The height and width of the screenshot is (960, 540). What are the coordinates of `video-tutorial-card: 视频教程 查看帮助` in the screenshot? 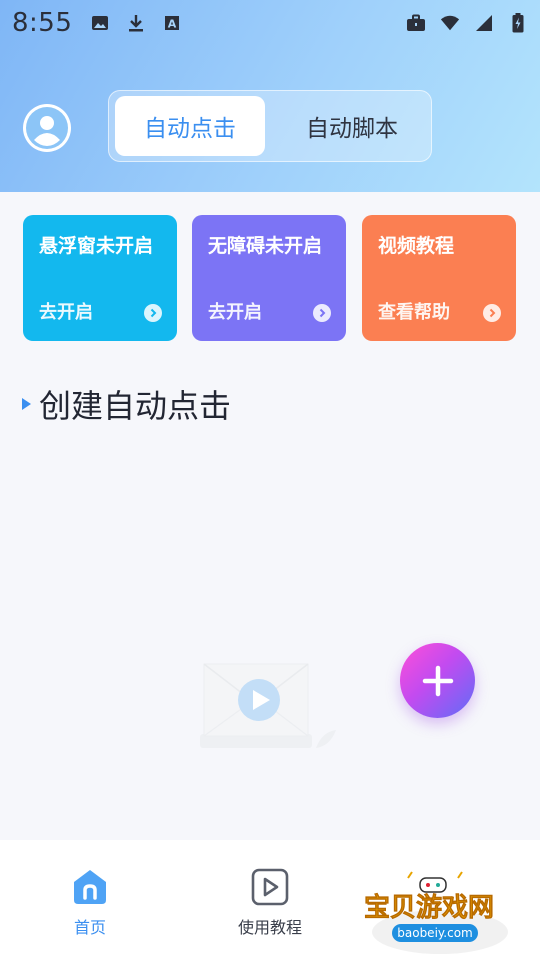 It's located at (439, 278).